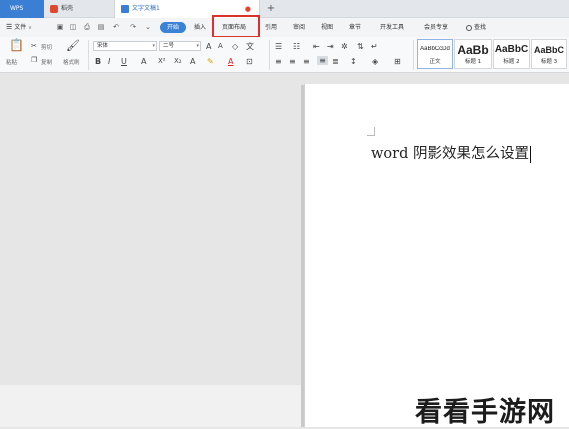 Image resolution: width=569 pixels, height=429 pixels. Describe the element at coordinates (46, 47) in the screenshot. I see `cut-button: 剪切` at that location.